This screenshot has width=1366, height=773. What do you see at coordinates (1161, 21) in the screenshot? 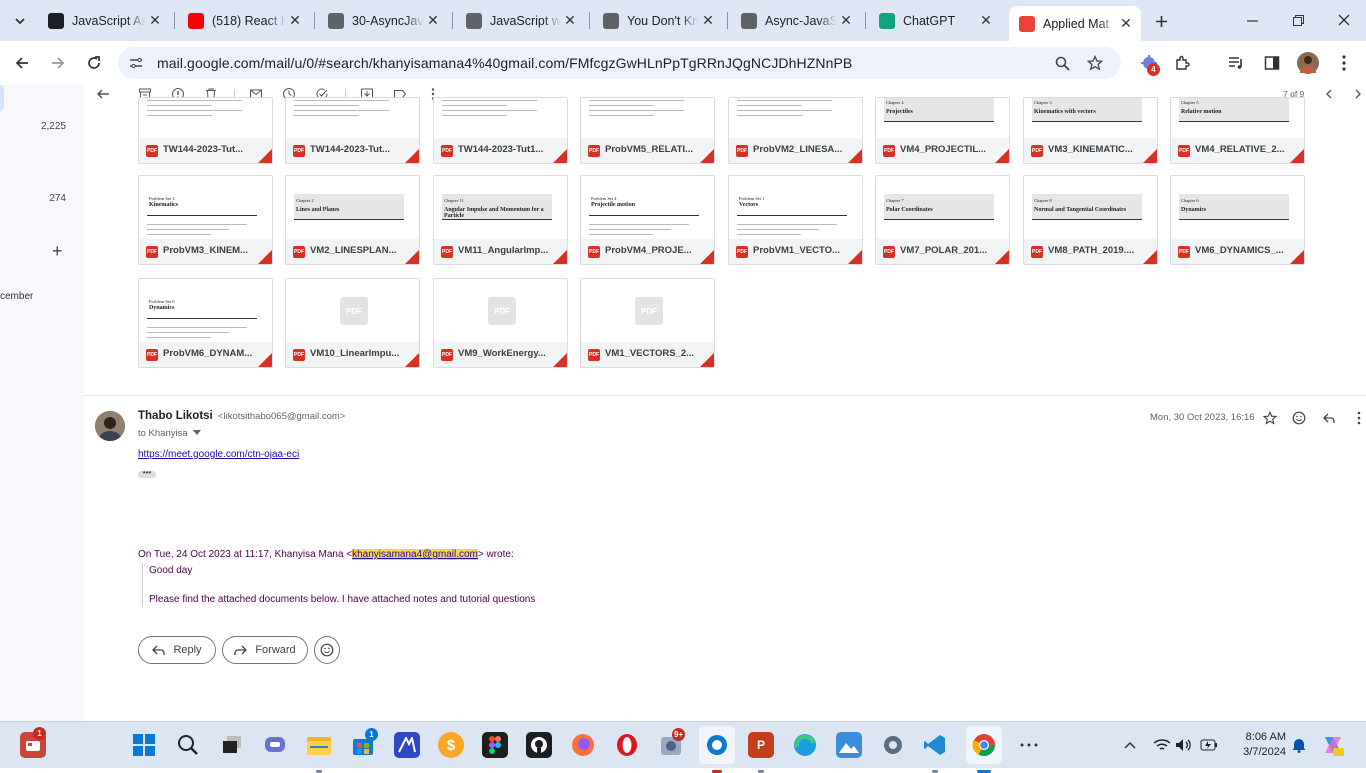
I see `new-tab-button` at bounding box center [1161, 21].